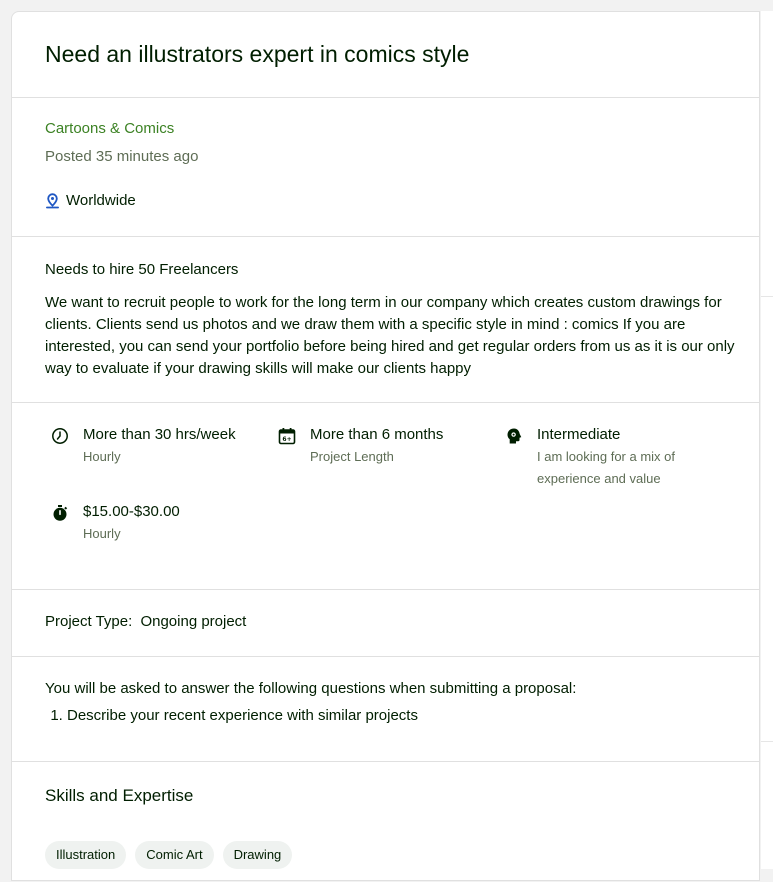 This screenshot has height=882, width=773. I want to click on head-gear-icon, so click(514, 436).